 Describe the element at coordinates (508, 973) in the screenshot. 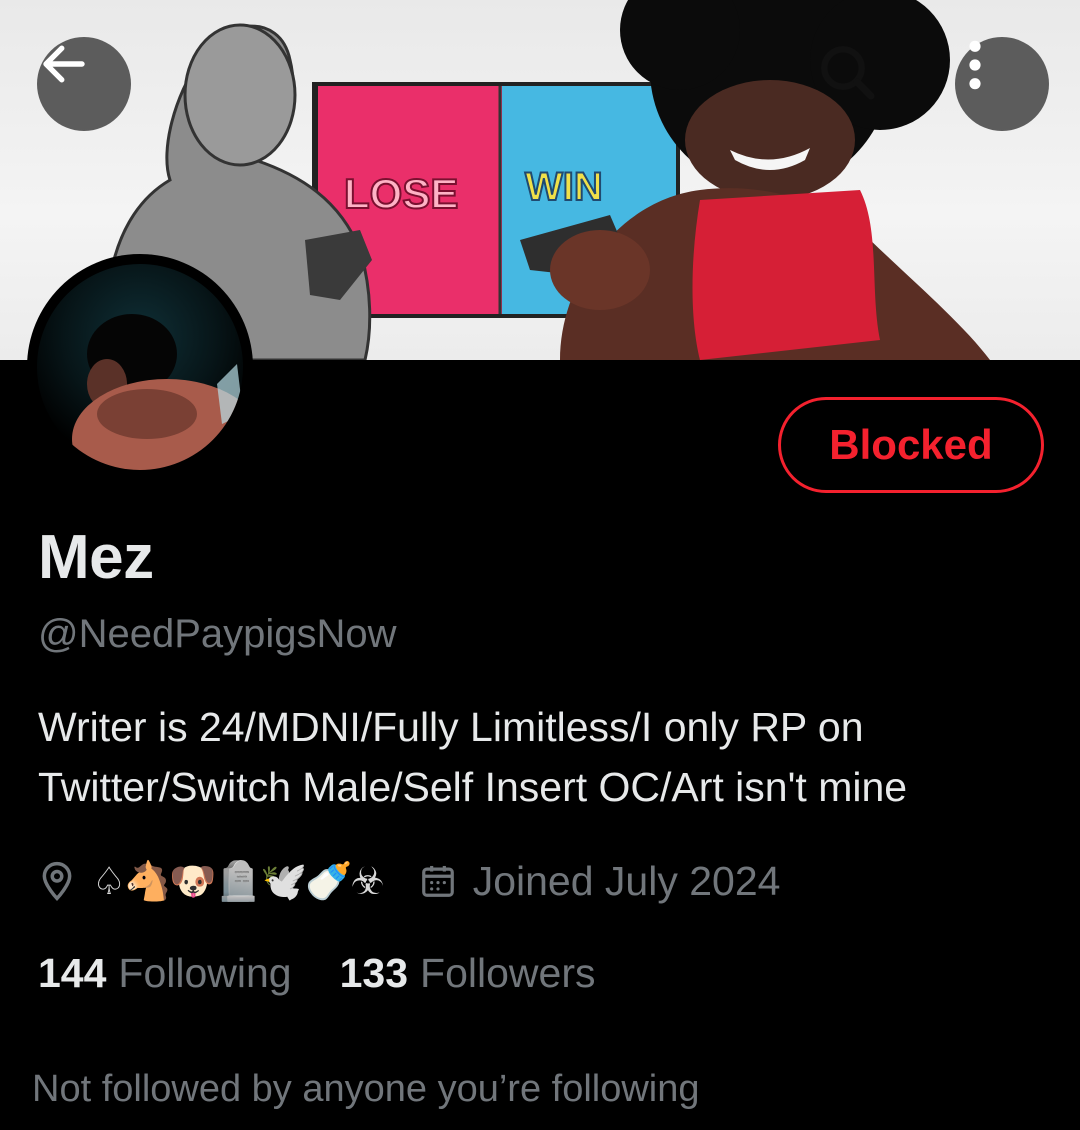

I see `followers-label: Followers` at that location.